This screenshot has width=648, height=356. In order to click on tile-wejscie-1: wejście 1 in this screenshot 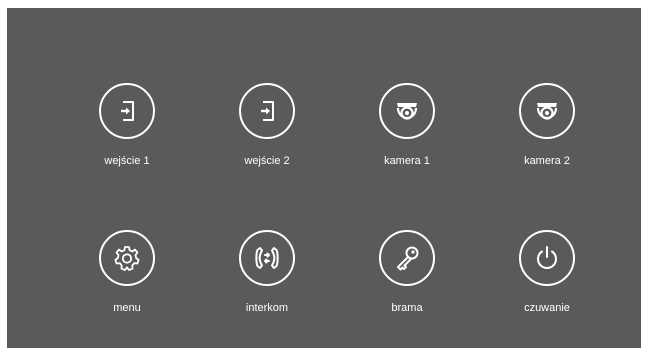, I will do `click(127, 135)`.